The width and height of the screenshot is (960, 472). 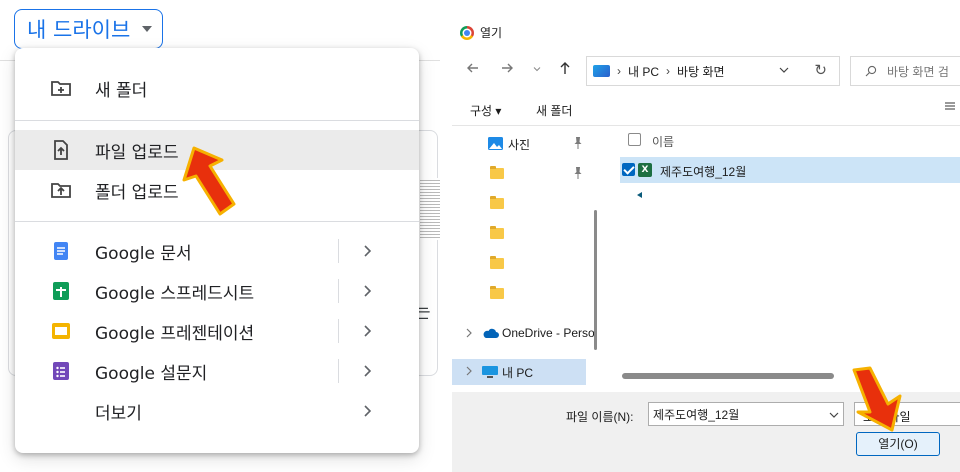 I want to click on menu-item-google-sheets: Google 스프레드시트, so click(x=217, y=291).